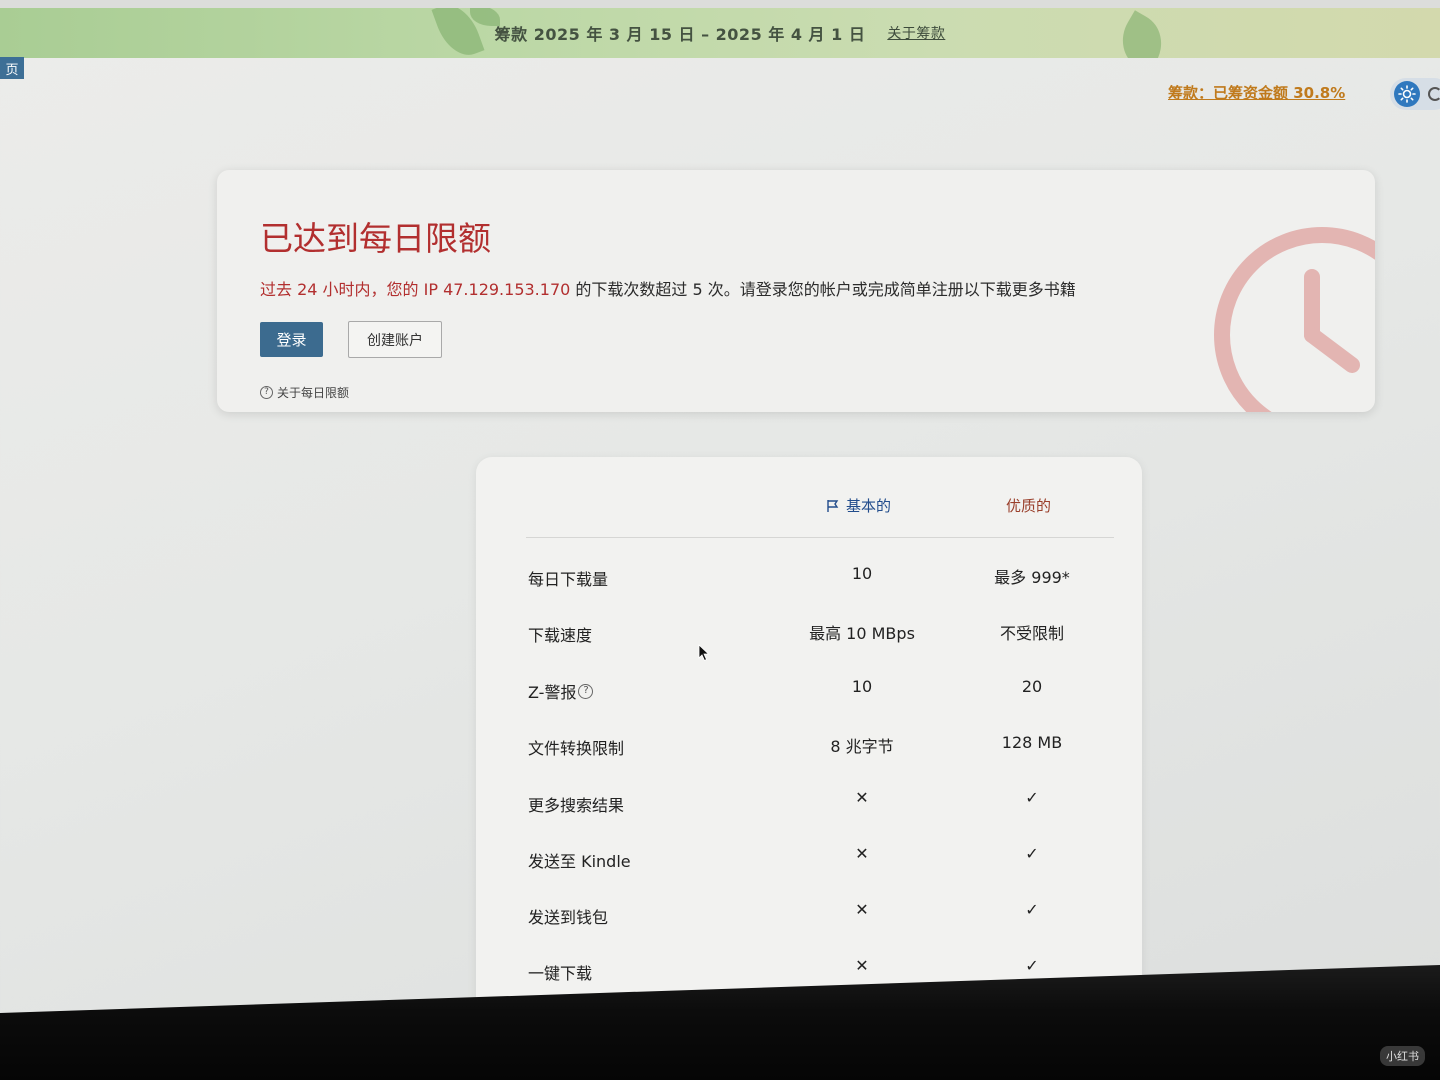 The width and height of the screenshot is (1440, 1080). I want to click on table-row: 每日下载量 10 最多 999*, so click(809, 579).